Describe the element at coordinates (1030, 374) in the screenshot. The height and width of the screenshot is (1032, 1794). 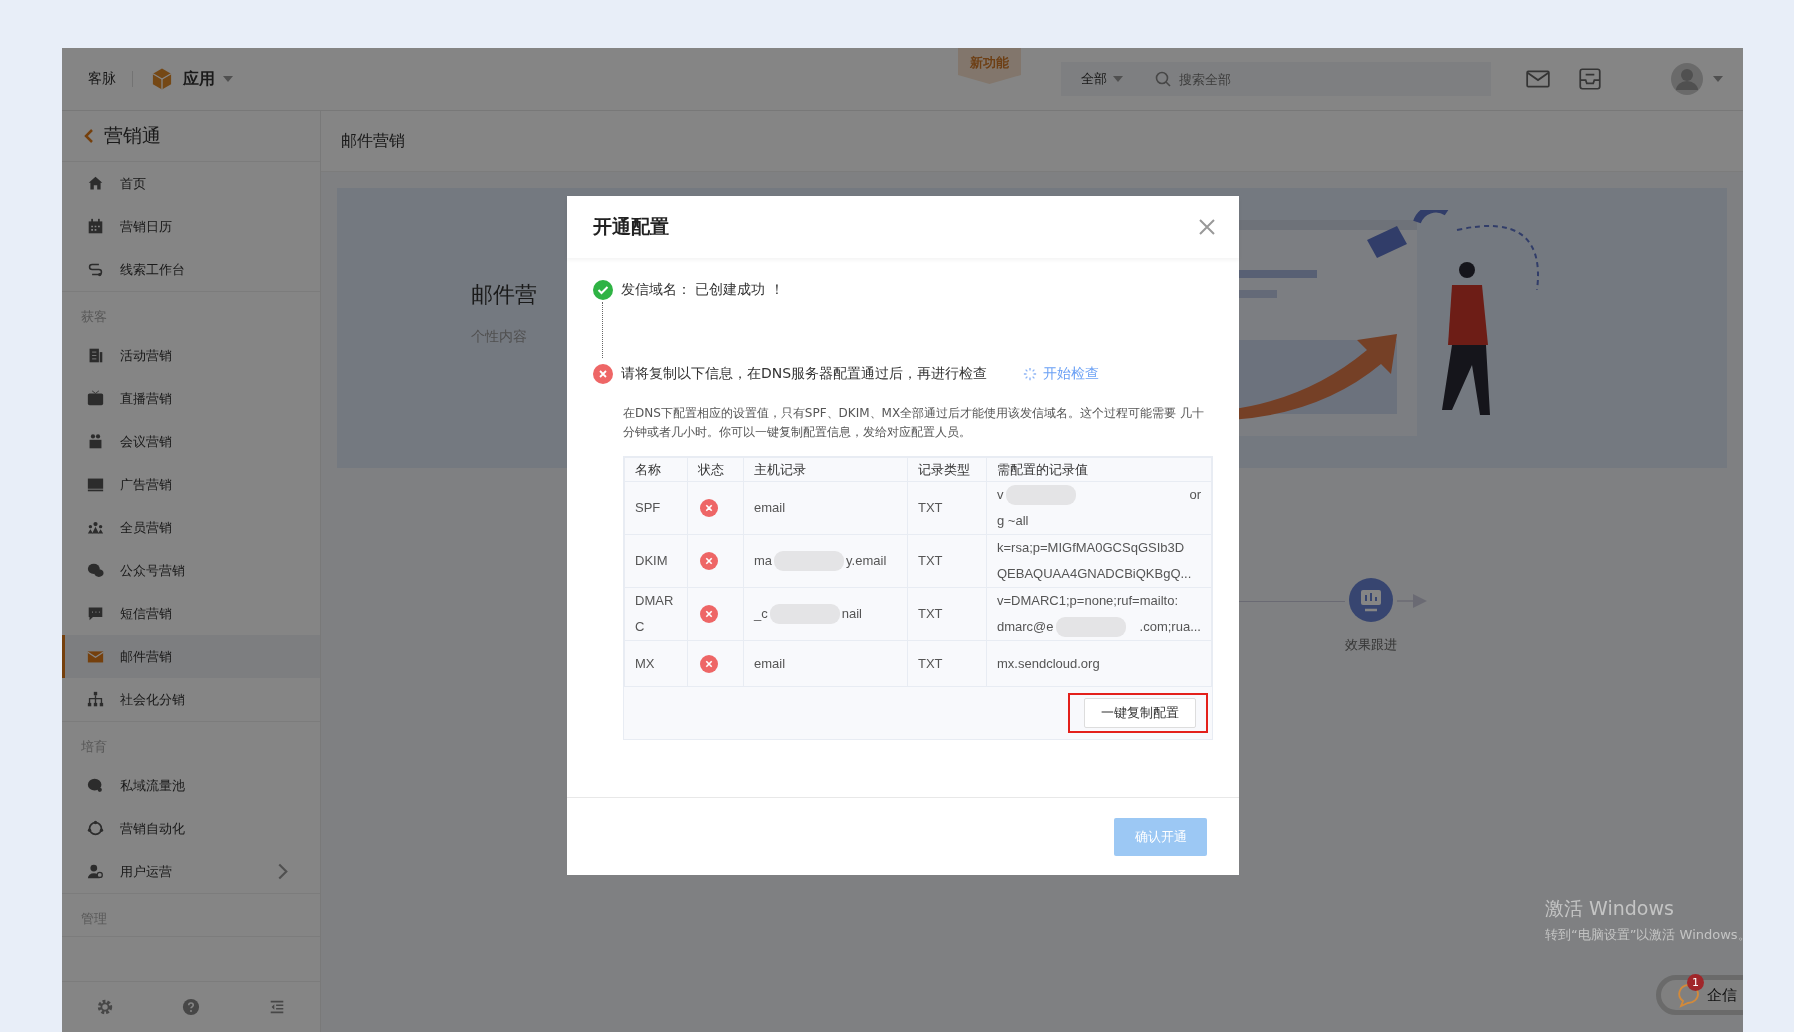
I see `loading-icon` at that location.